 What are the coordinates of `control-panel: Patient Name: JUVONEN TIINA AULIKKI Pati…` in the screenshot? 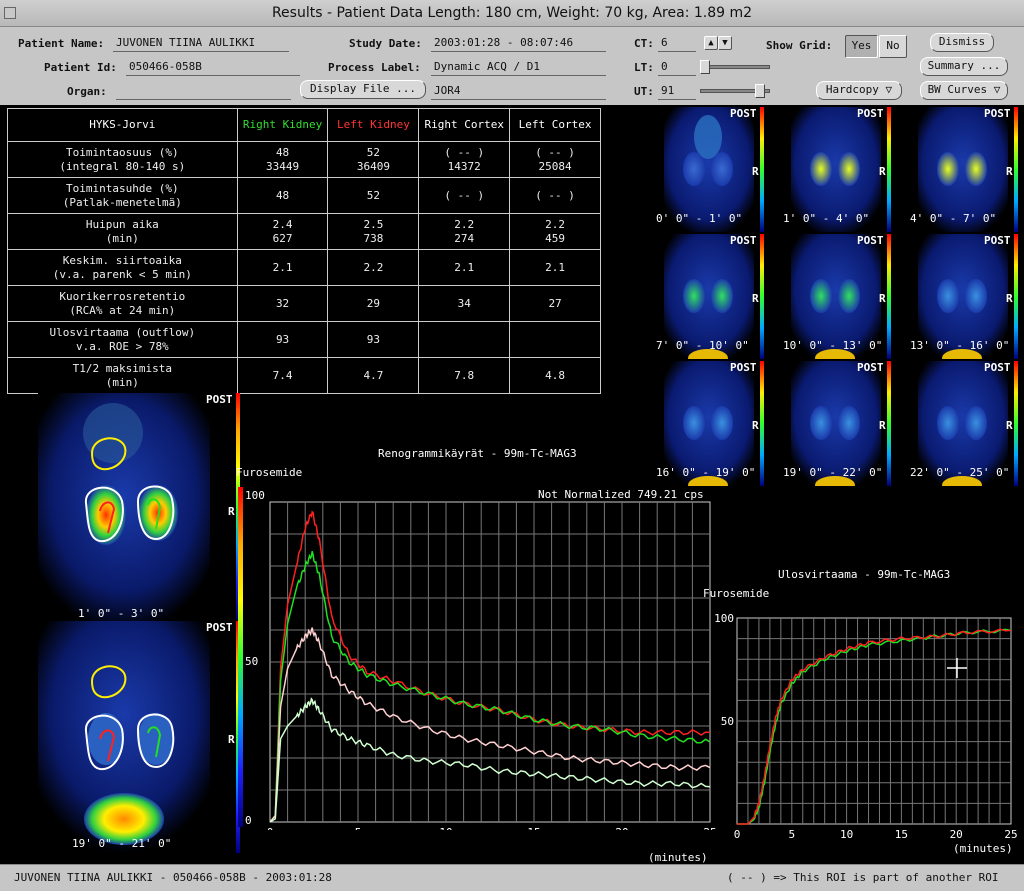 It's located at (512, 66).